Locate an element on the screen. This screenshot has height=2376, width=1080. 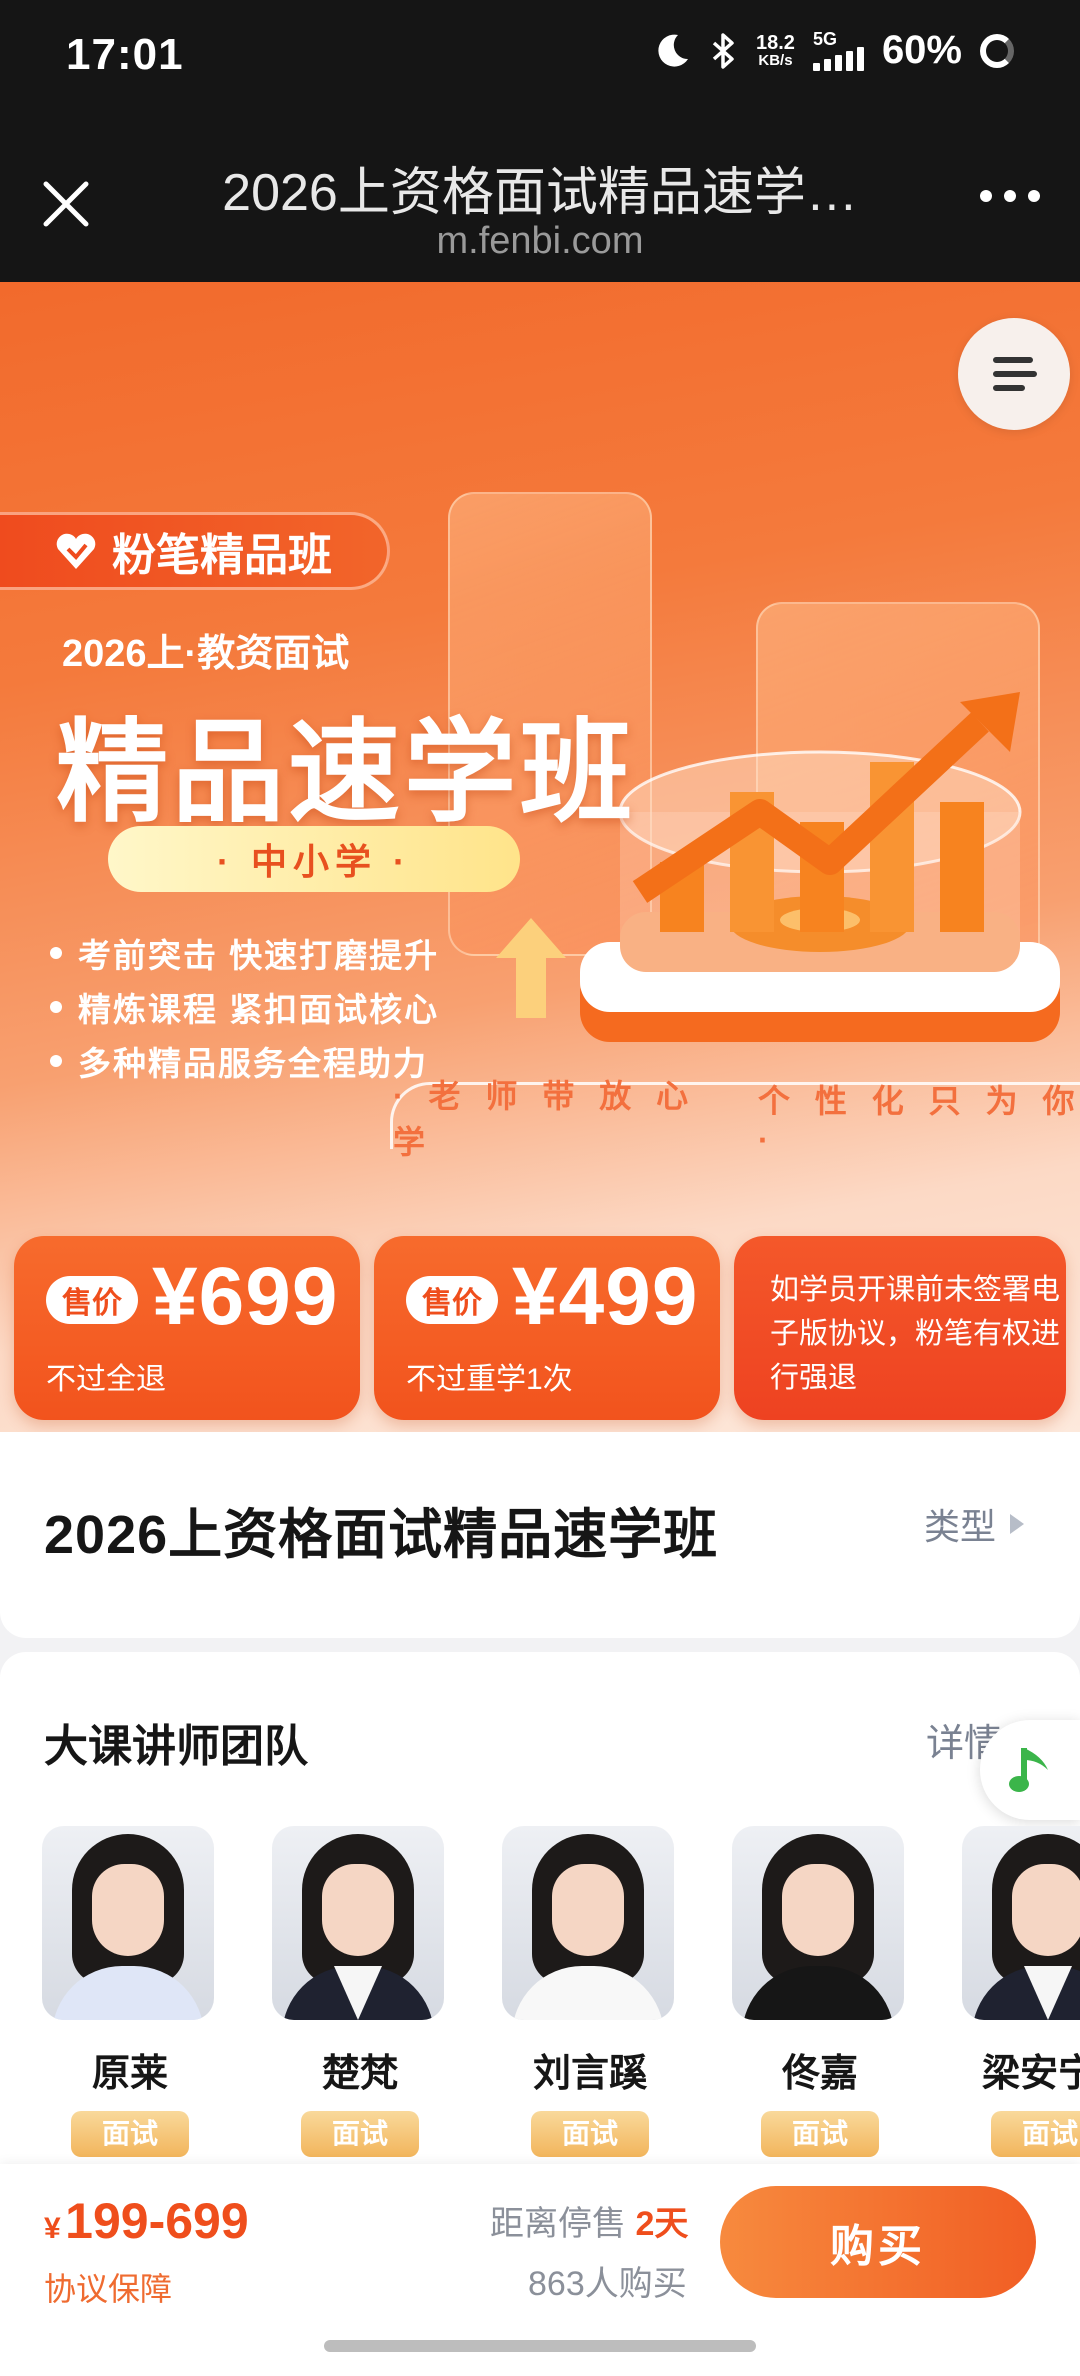
up-arrow-decor is located at coordinates (531, 968).